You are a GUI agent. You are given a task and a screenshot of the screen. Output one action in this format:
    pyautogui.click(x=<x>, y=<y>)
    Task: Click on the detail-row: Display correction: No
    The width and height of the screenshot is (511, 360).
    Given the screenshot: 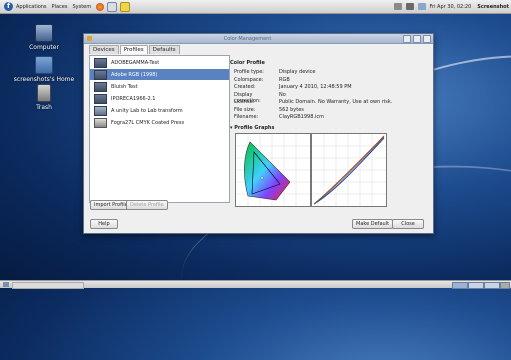 What is the action you would take?
    pyautogui.click(x=330, y=97)
    